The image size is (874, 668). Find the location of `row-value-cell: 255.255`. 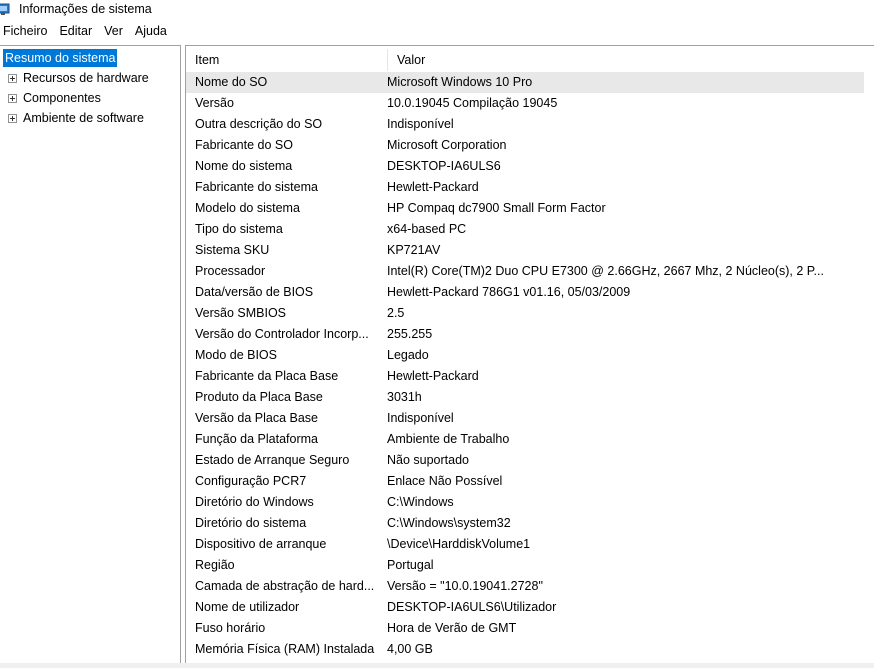

row-value-cell: 255.255 is located at coordinates (410, 334).